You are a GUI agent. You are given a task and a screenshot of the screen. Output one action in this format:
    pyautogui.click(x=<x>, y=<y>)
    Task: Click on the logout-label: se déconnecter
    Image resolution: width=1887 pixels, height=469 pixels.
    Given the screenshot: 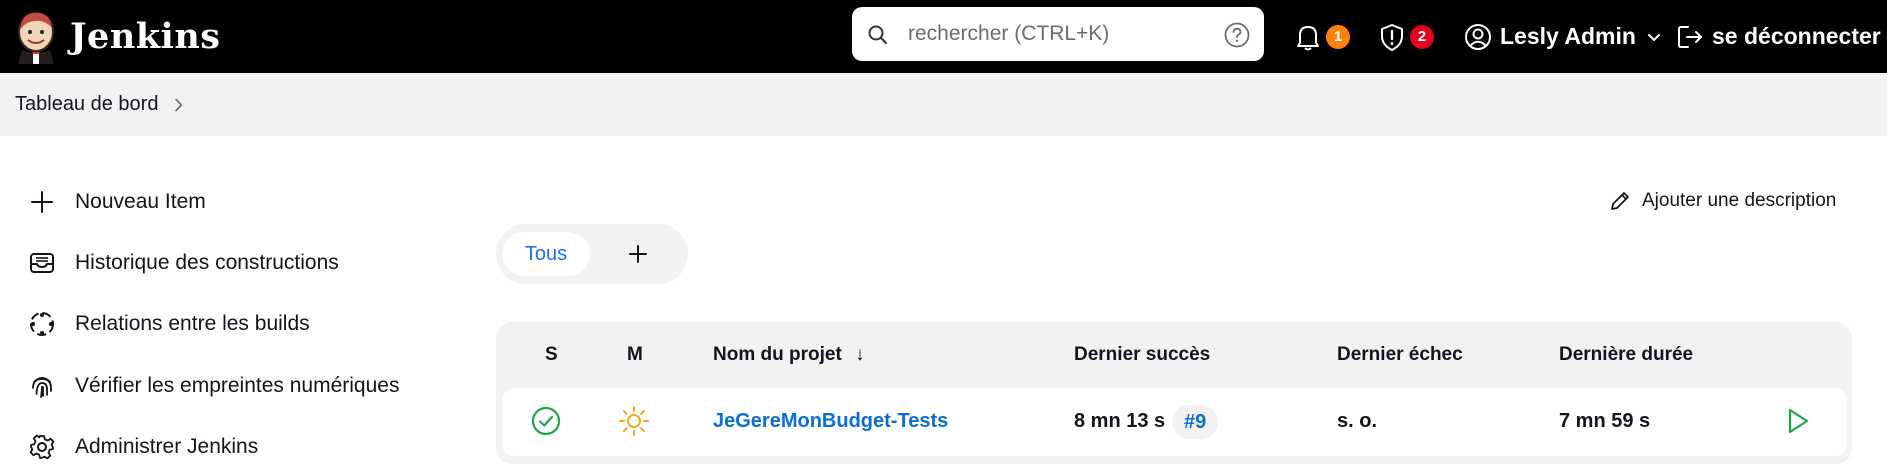 What is the action you would take?
    pyautogui.click(x=1796, y=36)
    